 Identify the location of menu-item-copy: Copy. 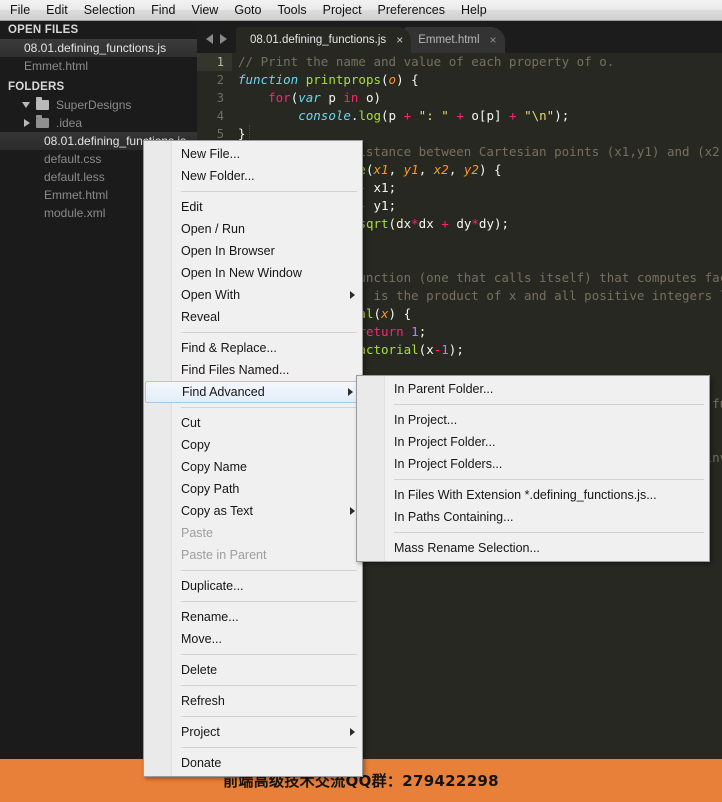
(253, 445).